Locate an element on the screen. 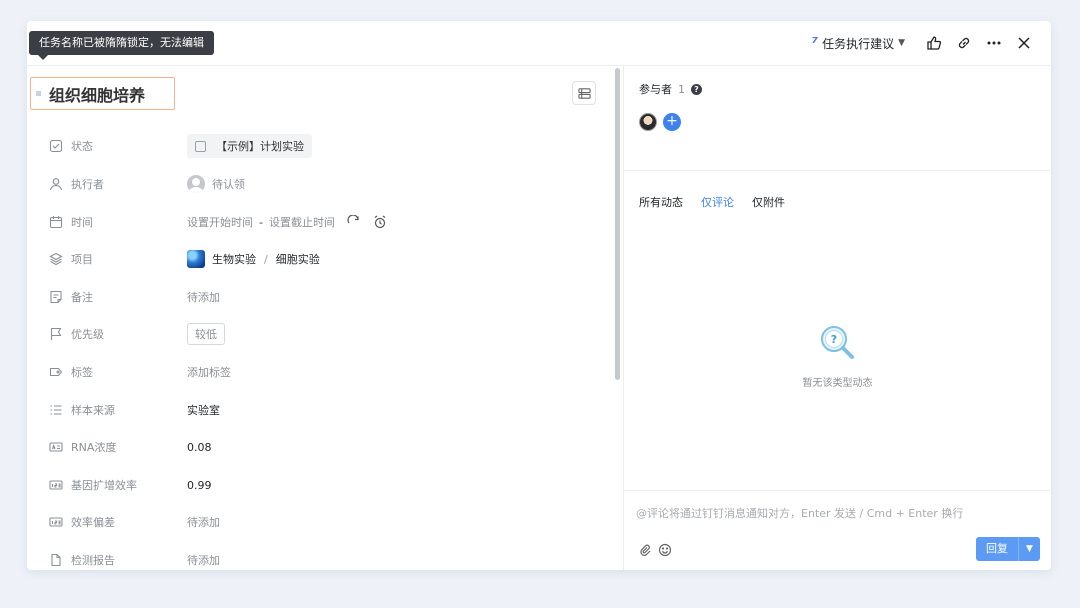 Image resolution: width=1080 pixels, height=608 pixels. gene-efficiency-value: 0.99 is located at coordinates (199, 485).